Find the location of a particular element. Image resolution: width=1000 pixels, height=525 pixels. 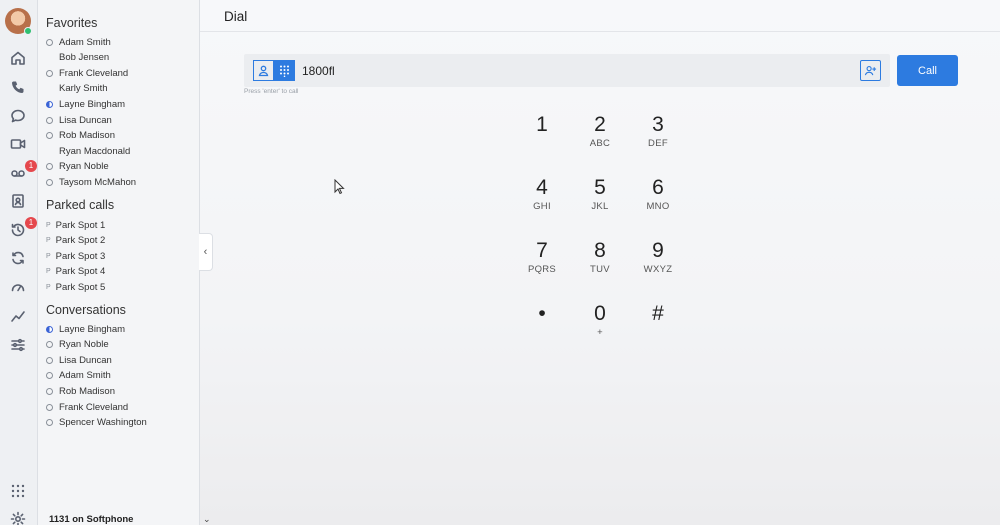

settings-sliders-icon is located at coordinates (18, 345).